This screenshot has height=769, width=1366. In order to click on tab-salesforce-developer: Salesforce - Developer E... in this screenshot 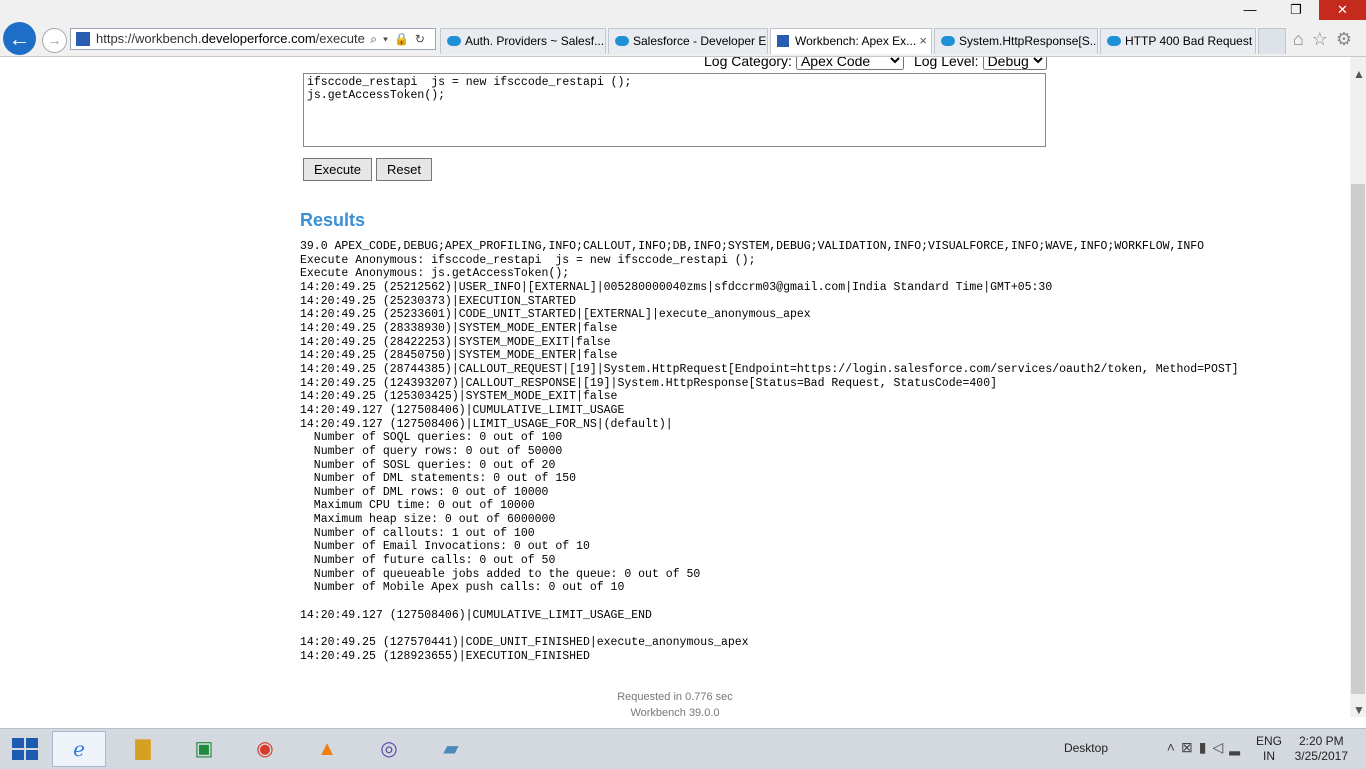, I will do `click(688, 41)`.